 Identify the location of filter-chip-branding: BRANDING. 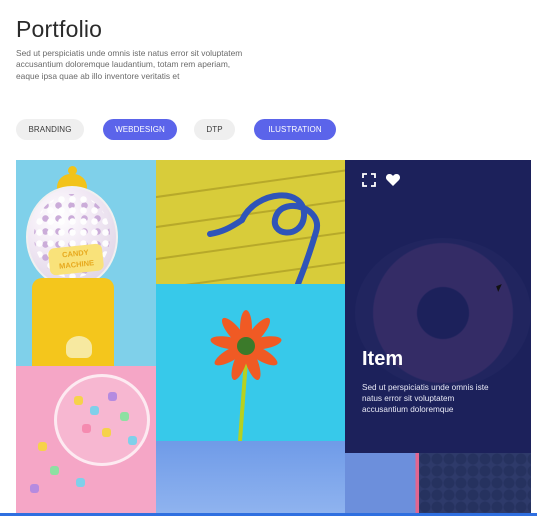
(50, 129).